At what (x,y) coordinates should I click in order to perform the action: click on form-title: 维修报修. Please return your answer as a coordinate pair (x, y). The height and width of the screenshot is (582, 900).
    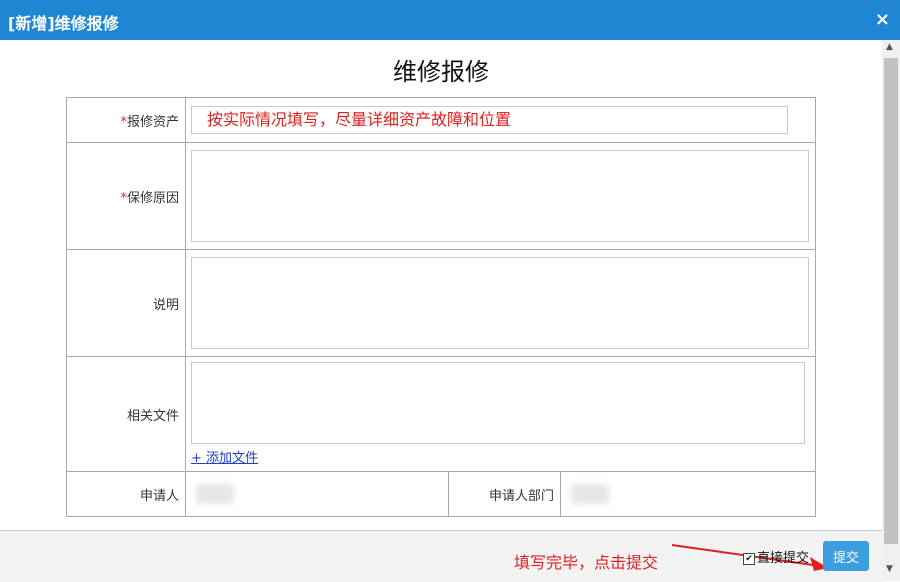
    Looking at the image, I should click on (441, 72).